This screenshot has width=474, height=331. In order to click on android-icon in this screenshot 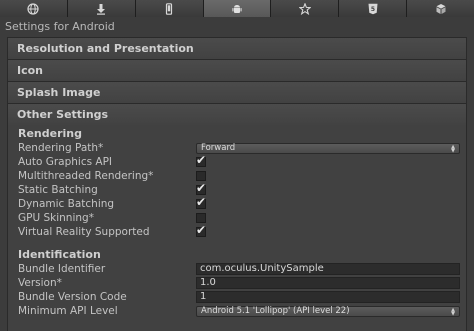, I will do `click(237, 8)`.